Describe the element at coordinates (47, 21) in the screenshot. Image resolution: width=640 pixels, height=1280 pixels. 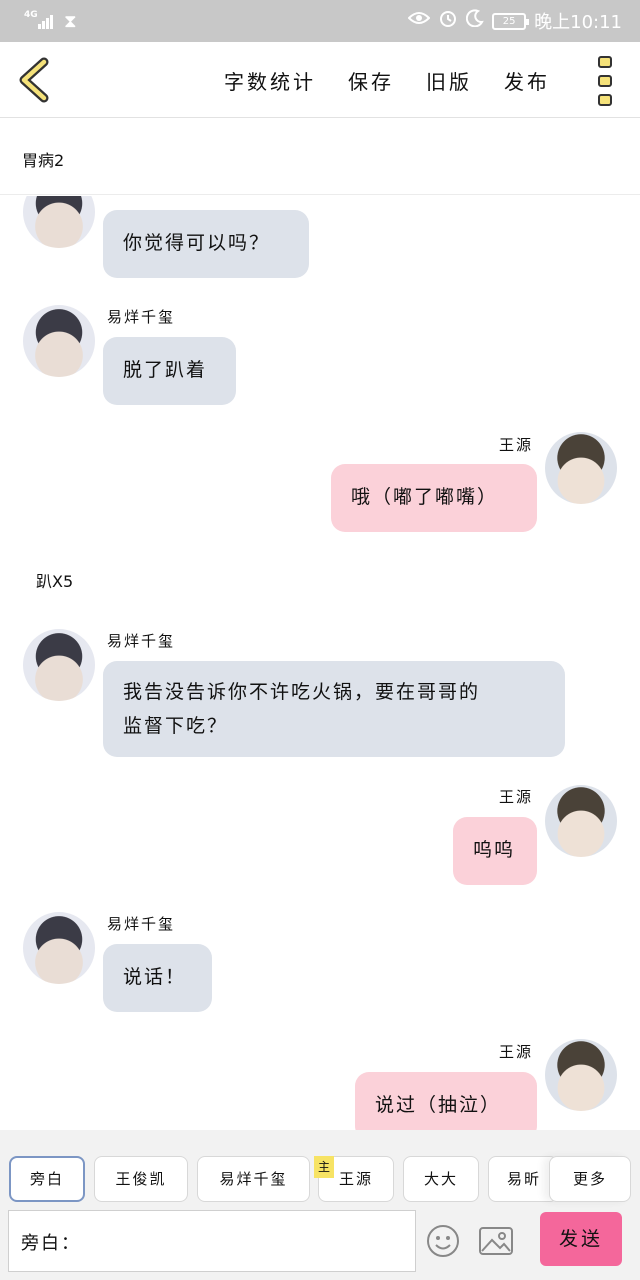
I see `signal-bars-icon` at that location.